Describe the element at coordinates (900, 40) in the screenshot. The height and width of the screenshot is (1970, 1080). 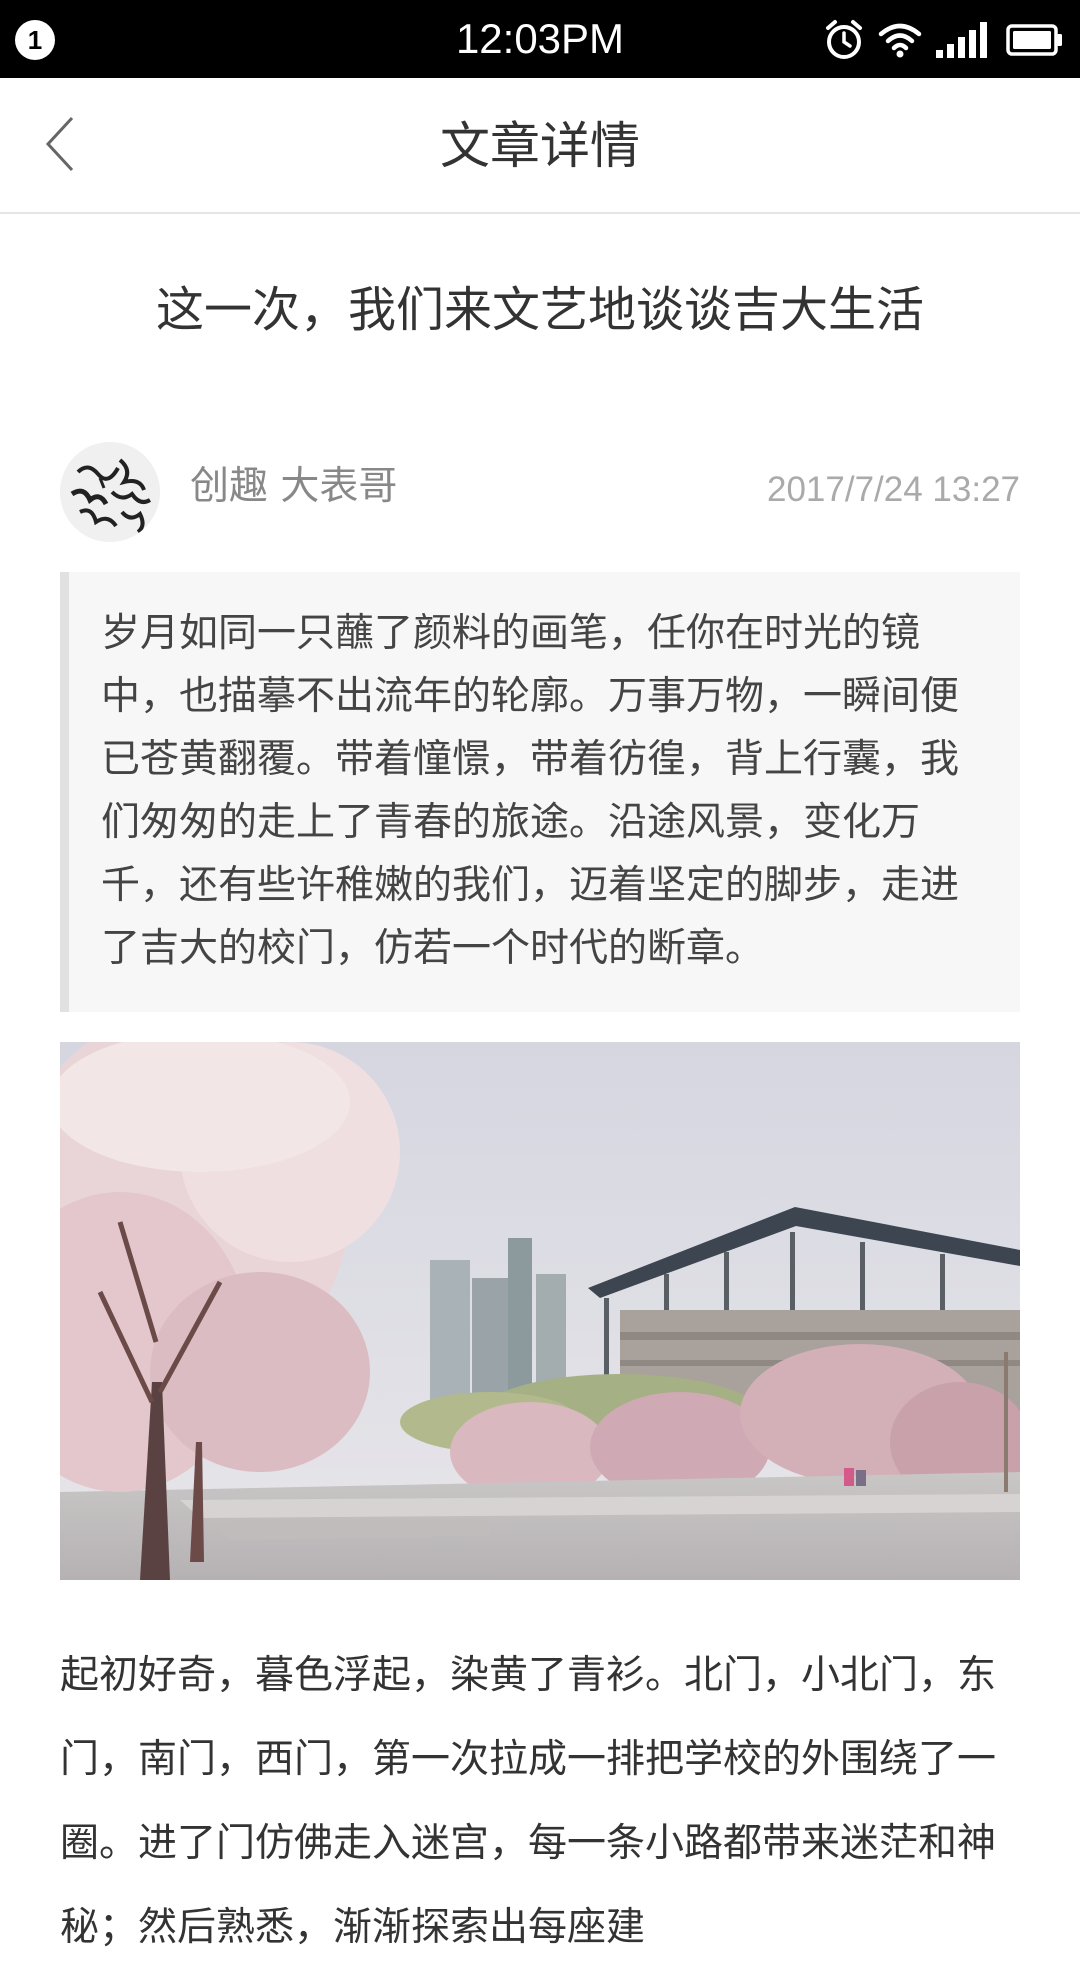
I see `wifi-icon` at that location.